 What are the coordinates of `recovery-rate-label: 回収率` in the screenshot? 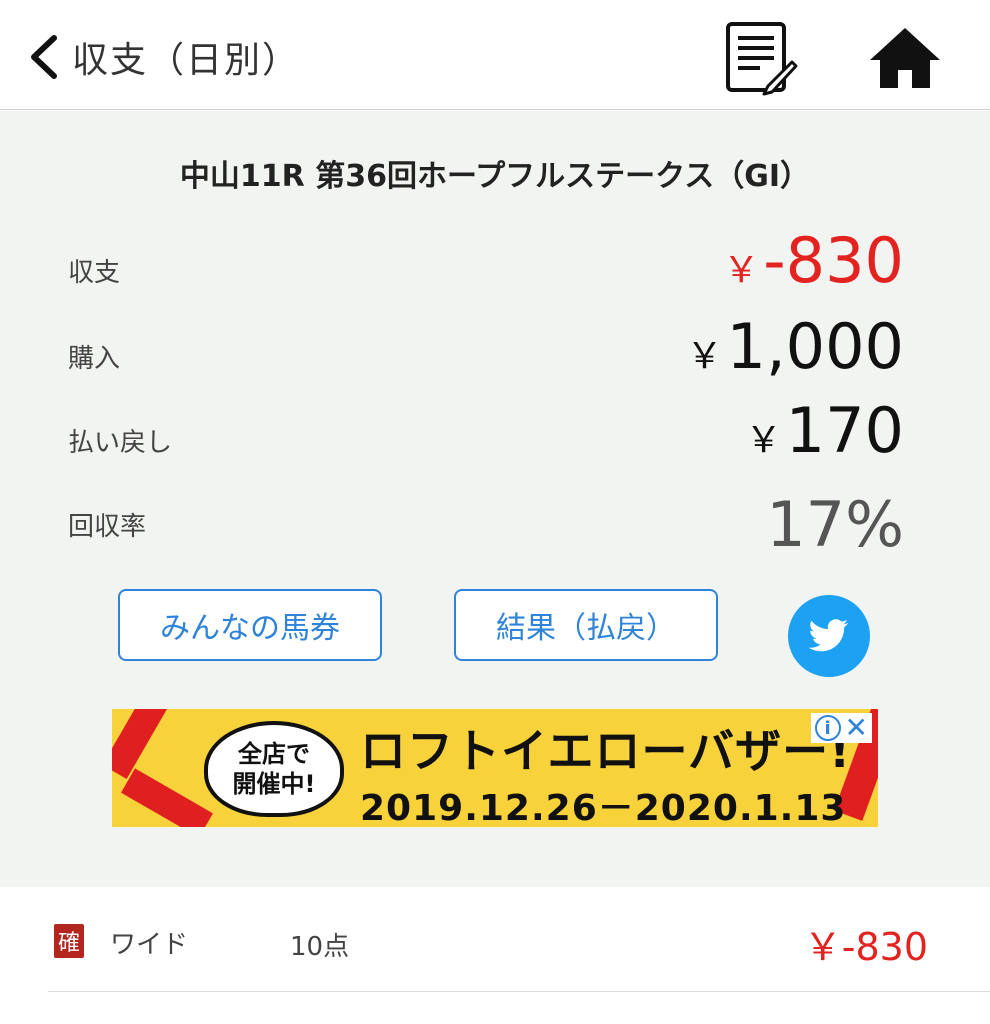 It's located at (107, 527).